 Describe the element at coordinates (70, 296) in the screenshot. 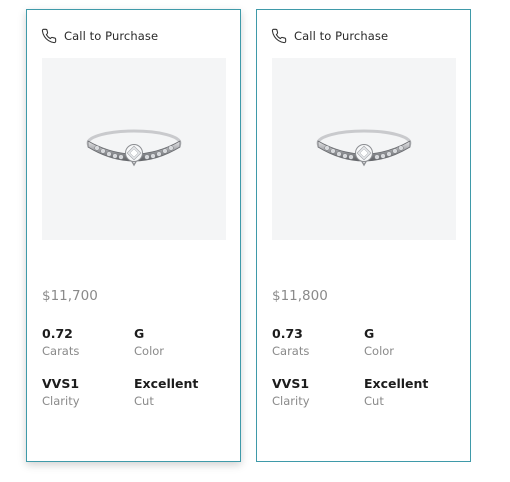

I see `price: $11,700` at that location.